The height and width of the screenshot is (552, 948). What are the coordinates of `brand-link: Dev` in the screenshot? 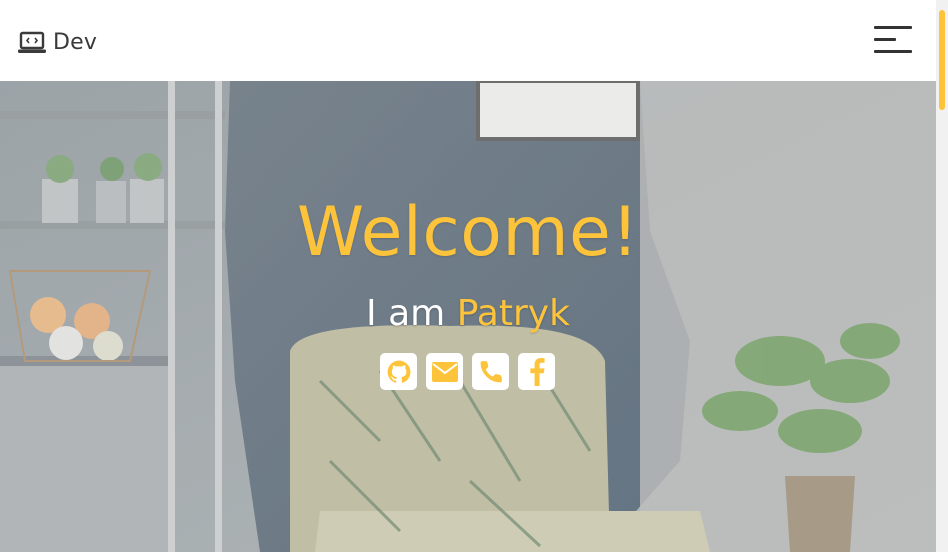 It's located at (57, 42).